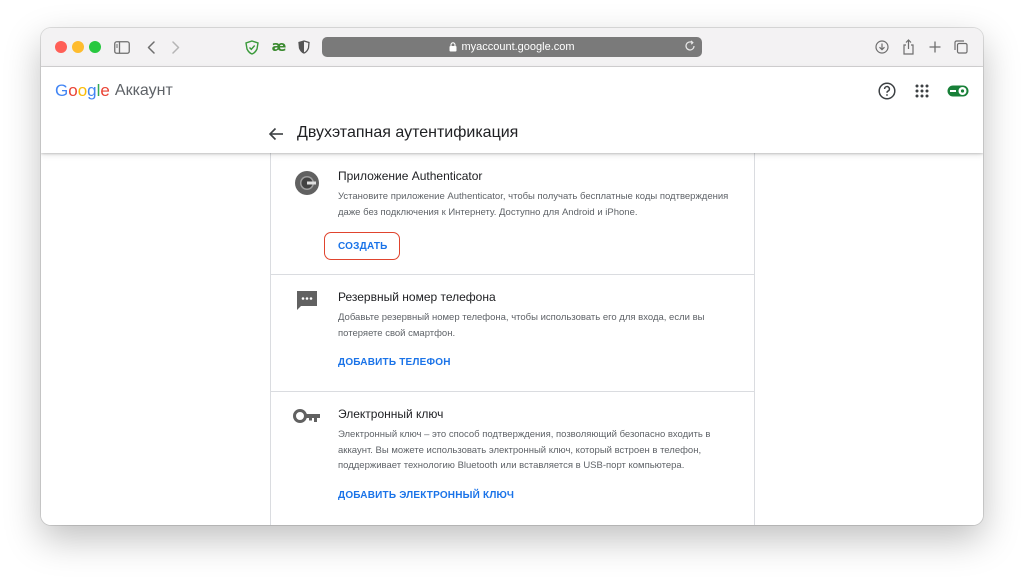  What do you see at coordinates (276, 134) in the screenshot?
I see `back-arrow-icon` at bounding box center [276, 134].